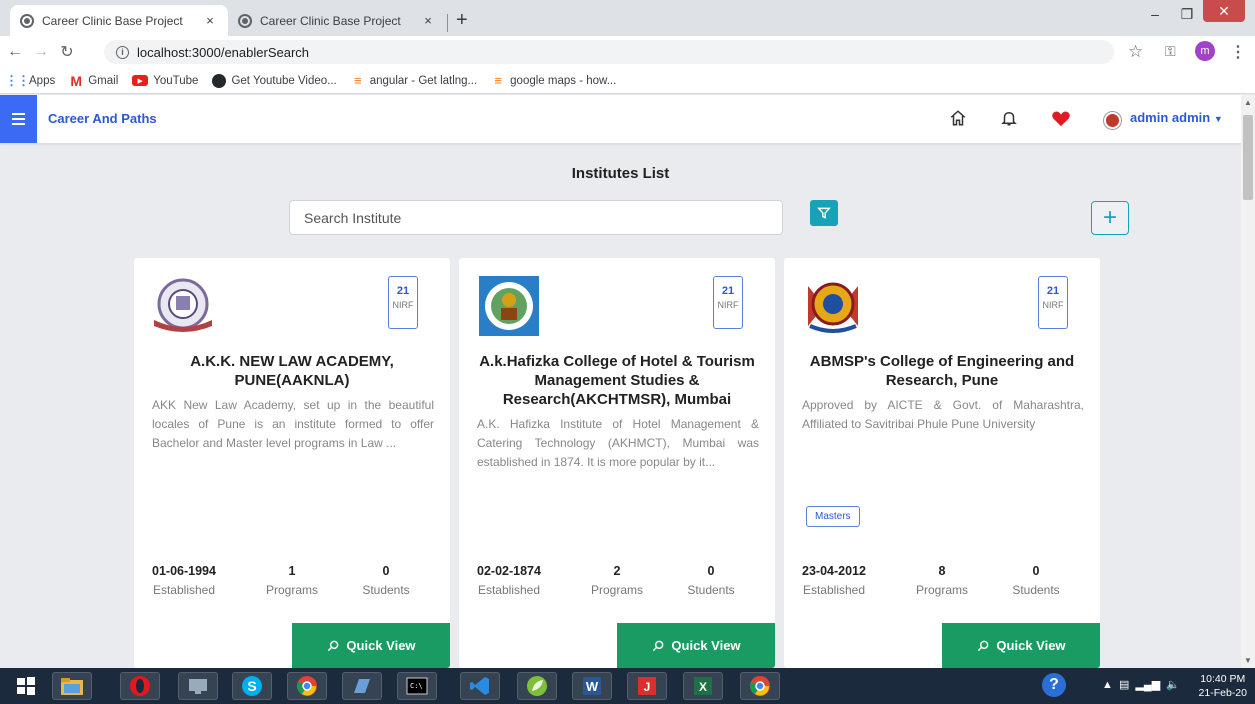 Image resolution: width=1255 pixels, height=704 pixels. Describe the element at coordinates (292, 580) in the screenshot. I see `stat-programs: 1 Programs` at that location.